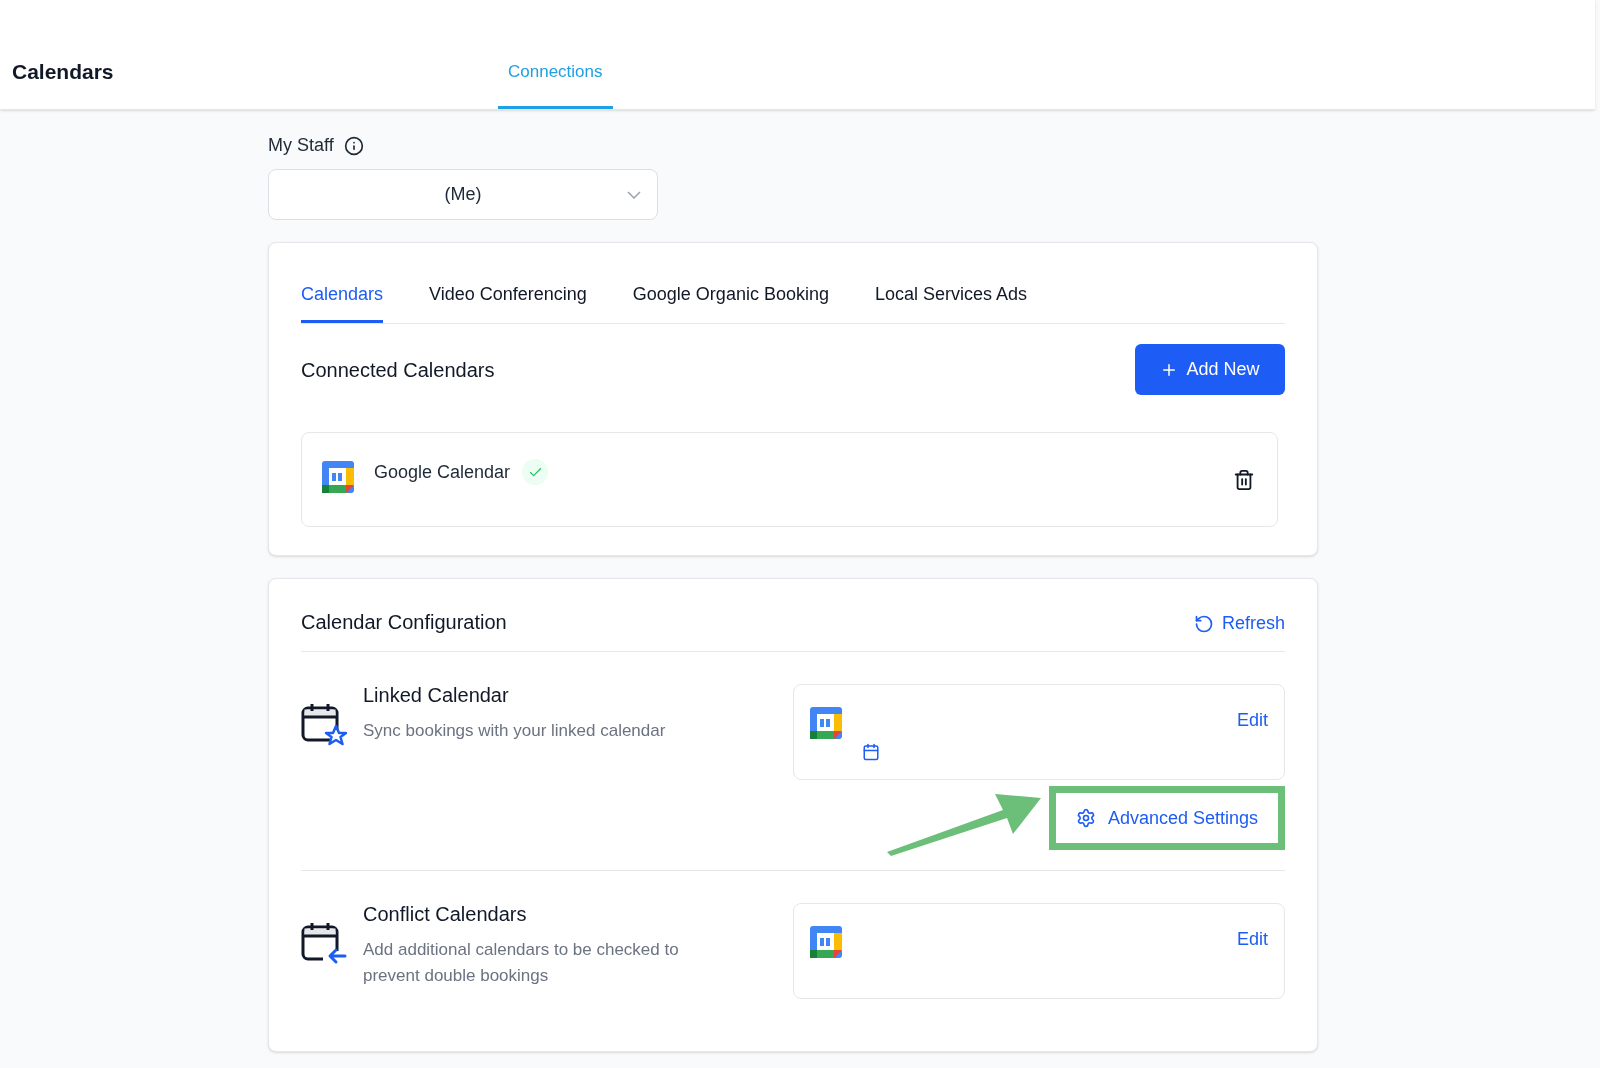 Image resolution: width=1600 pixels, height=1068 pixels. Describe the element at coordinates (508, 302) in the screenshot. I see `section-tab: Video Conferencing` at that location.